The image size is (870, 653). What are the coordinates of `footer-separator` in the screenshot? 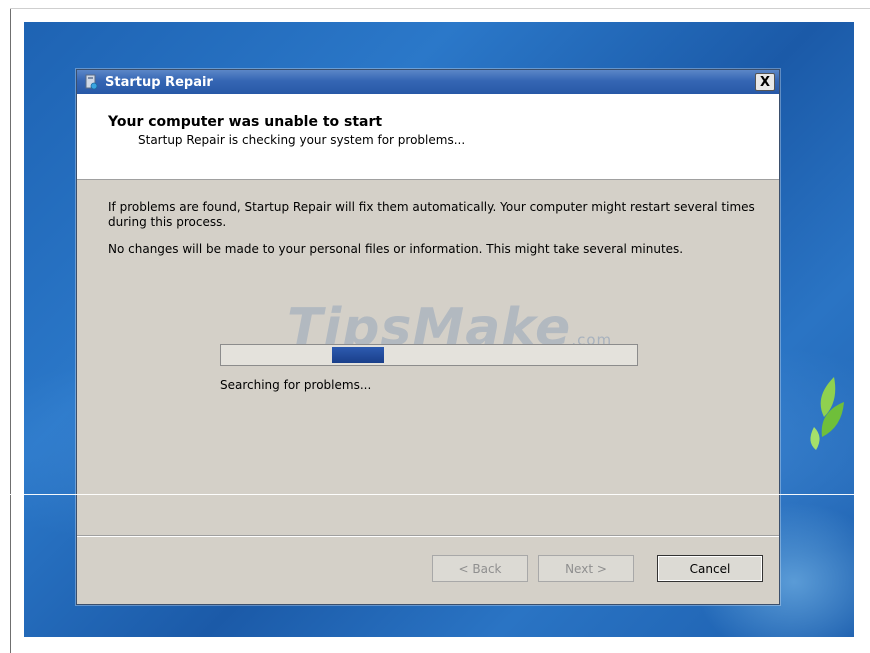 It's located at (428, 536).